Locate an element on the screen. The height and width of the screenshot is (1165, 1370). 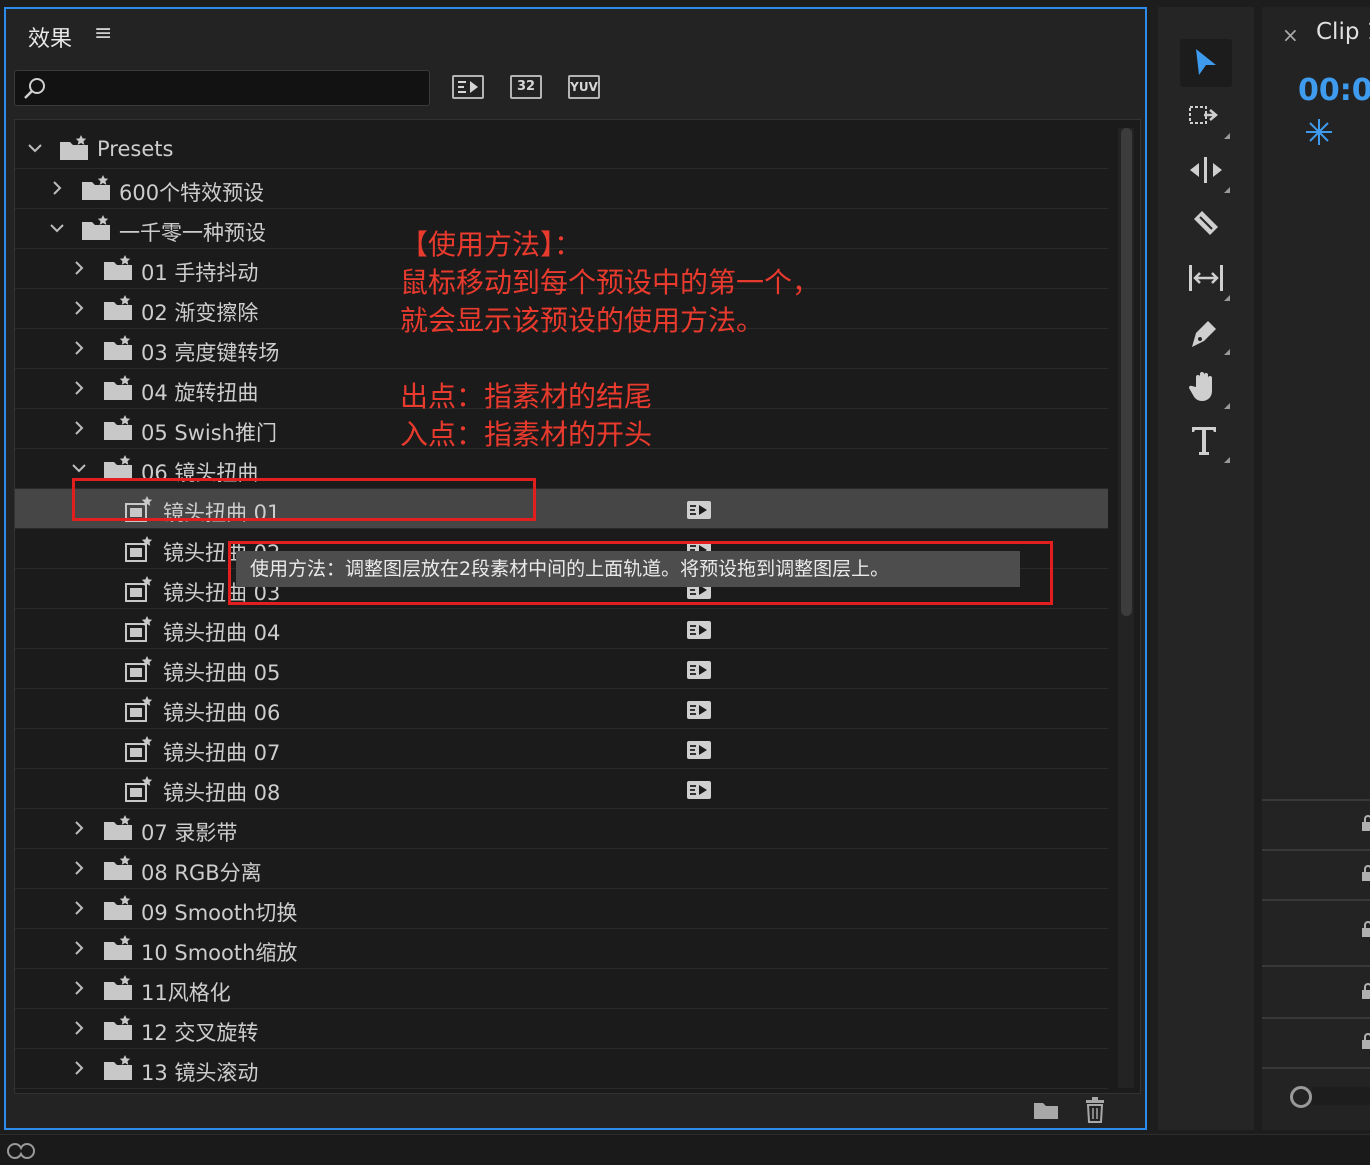
tree-folder-row: 600个特效预设 is located at coordinates (561, 189).